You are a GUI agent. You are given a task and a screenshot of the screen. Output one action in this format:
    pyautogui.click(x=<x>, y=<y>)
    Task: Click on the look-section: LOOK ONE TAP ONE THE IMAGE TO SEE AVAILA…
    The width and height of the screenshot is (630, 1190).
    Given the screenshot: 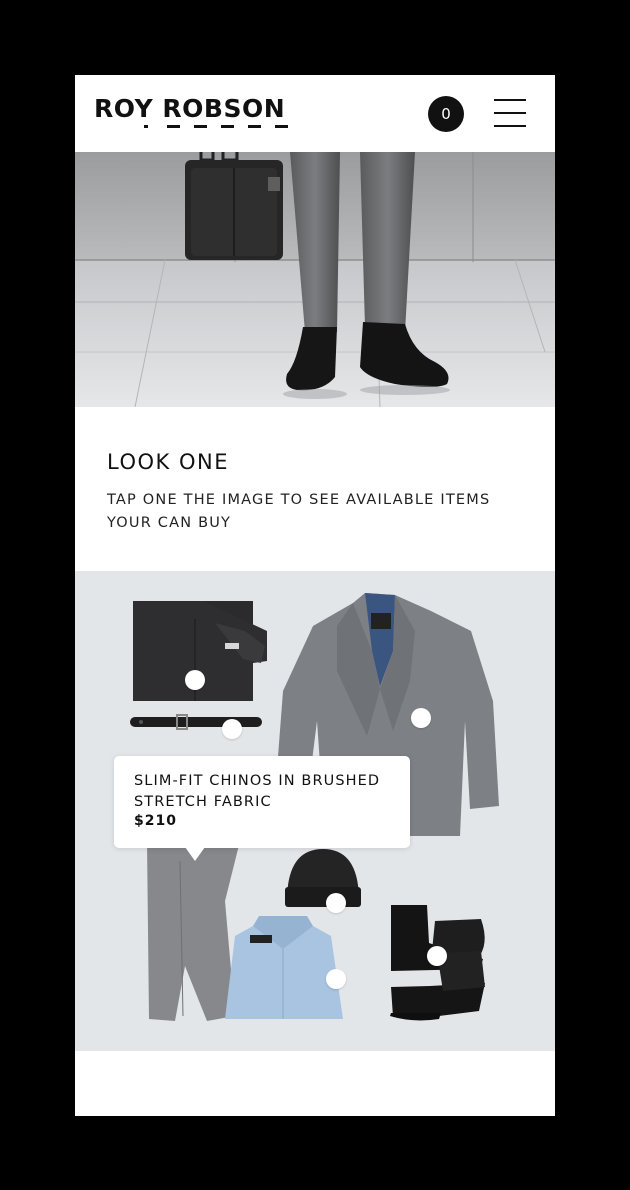 What is the action you would take?
    pyautogui.click(x=315, y=489)
    